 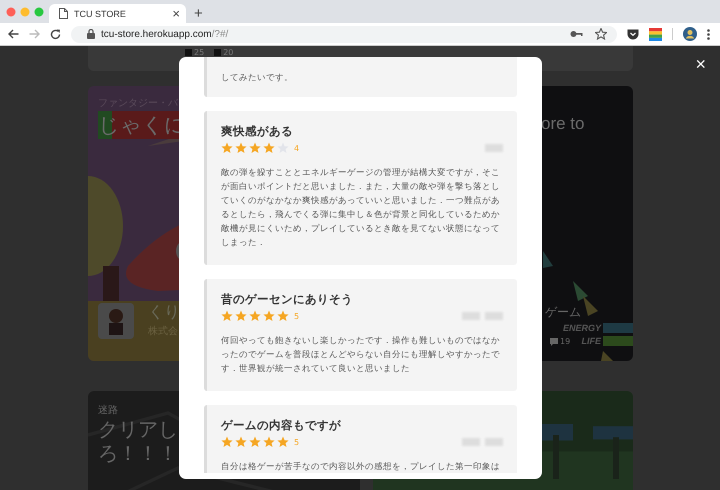 I want to click on game-subtitle: ゲーム, so click(x=563, y=312).